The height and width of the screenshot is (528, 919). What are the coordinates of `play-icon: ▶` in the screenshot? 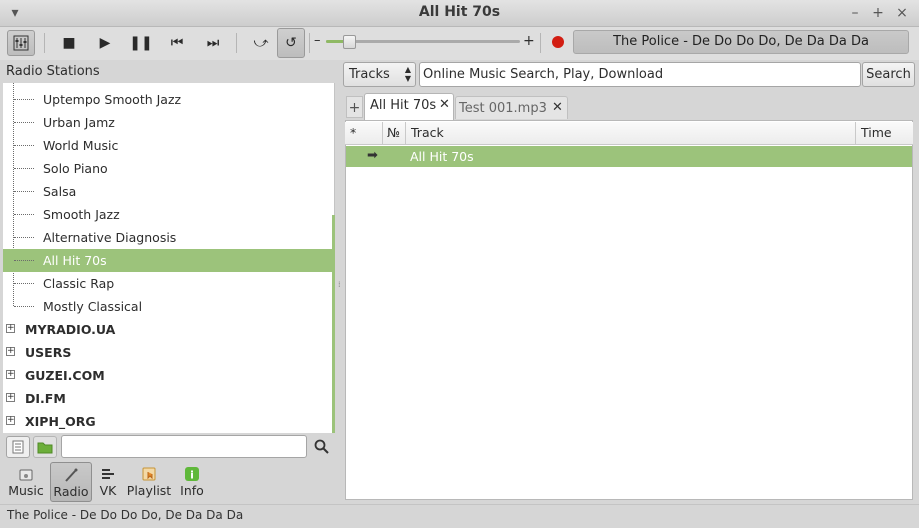 It's located at (105, 43).